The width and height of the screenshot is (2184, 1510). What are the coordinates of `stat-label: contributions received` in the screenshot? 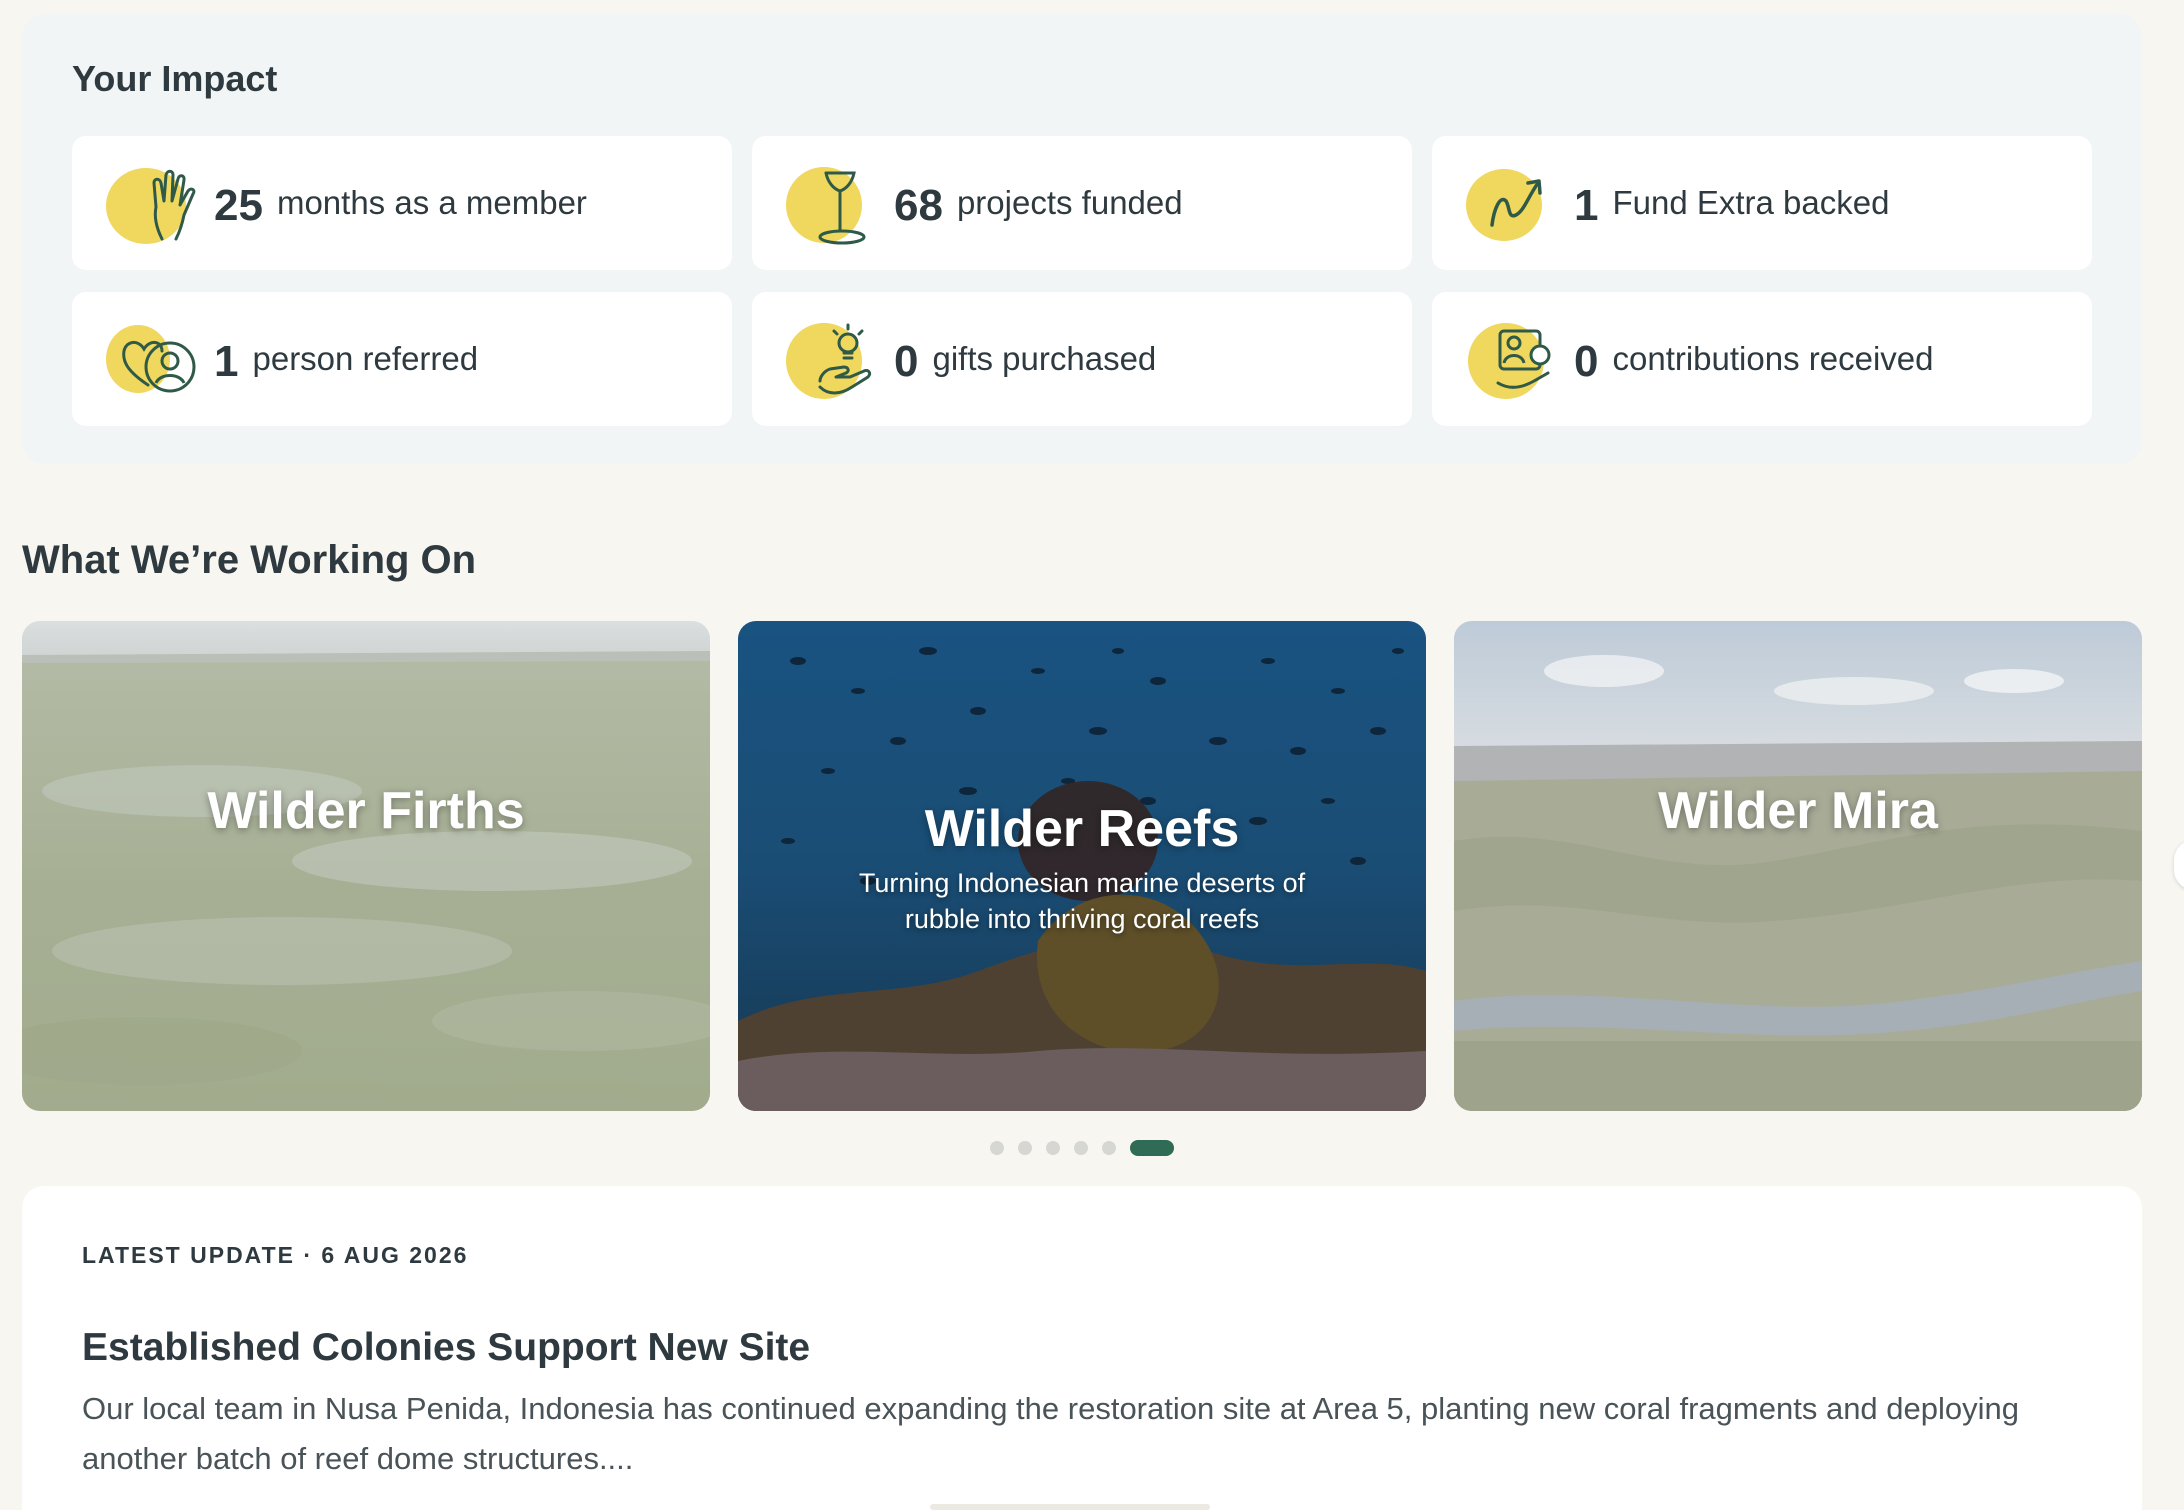 It's located at (1773, 358).